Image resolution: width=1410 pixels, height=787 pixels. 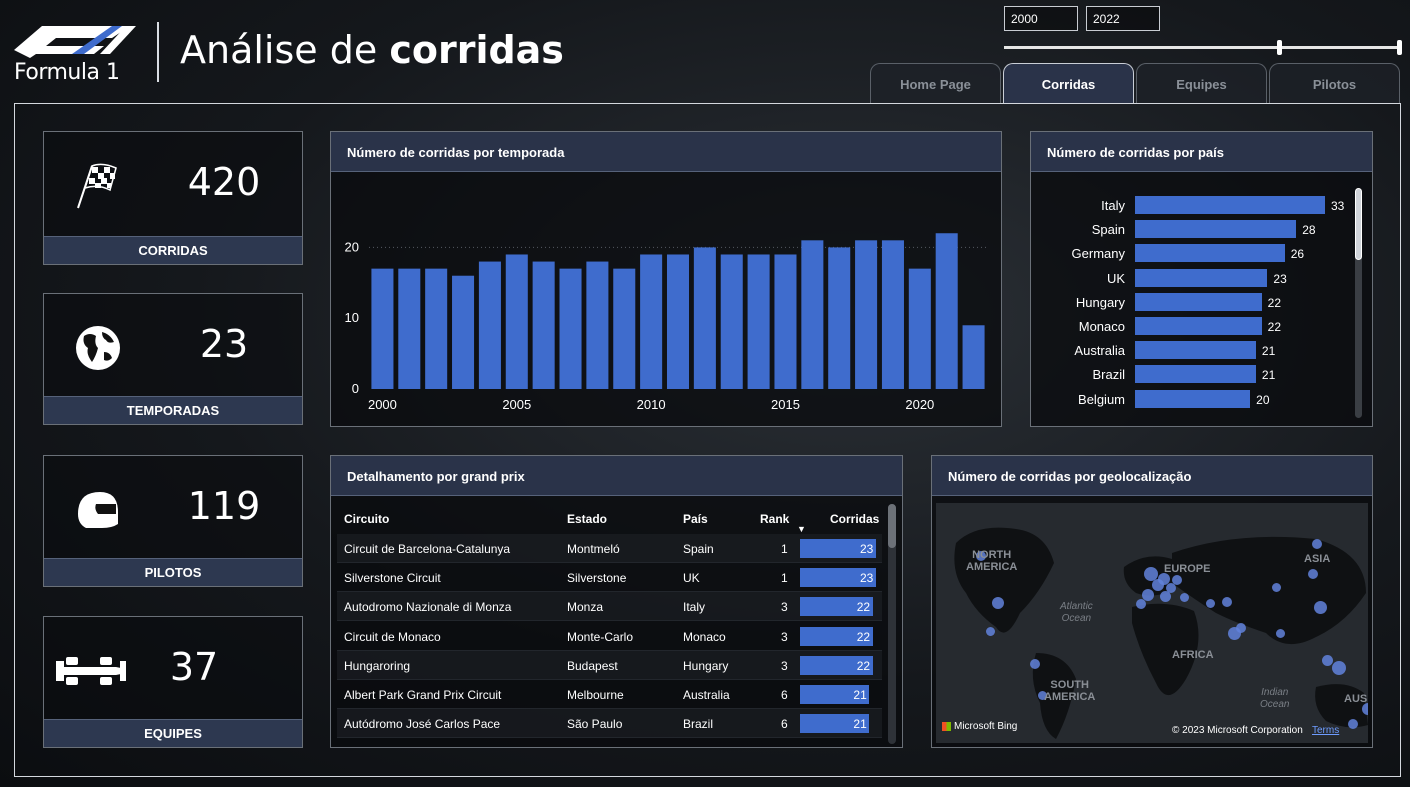 I want to click on year-start-input: 2000, so click(x=1041, y=18).